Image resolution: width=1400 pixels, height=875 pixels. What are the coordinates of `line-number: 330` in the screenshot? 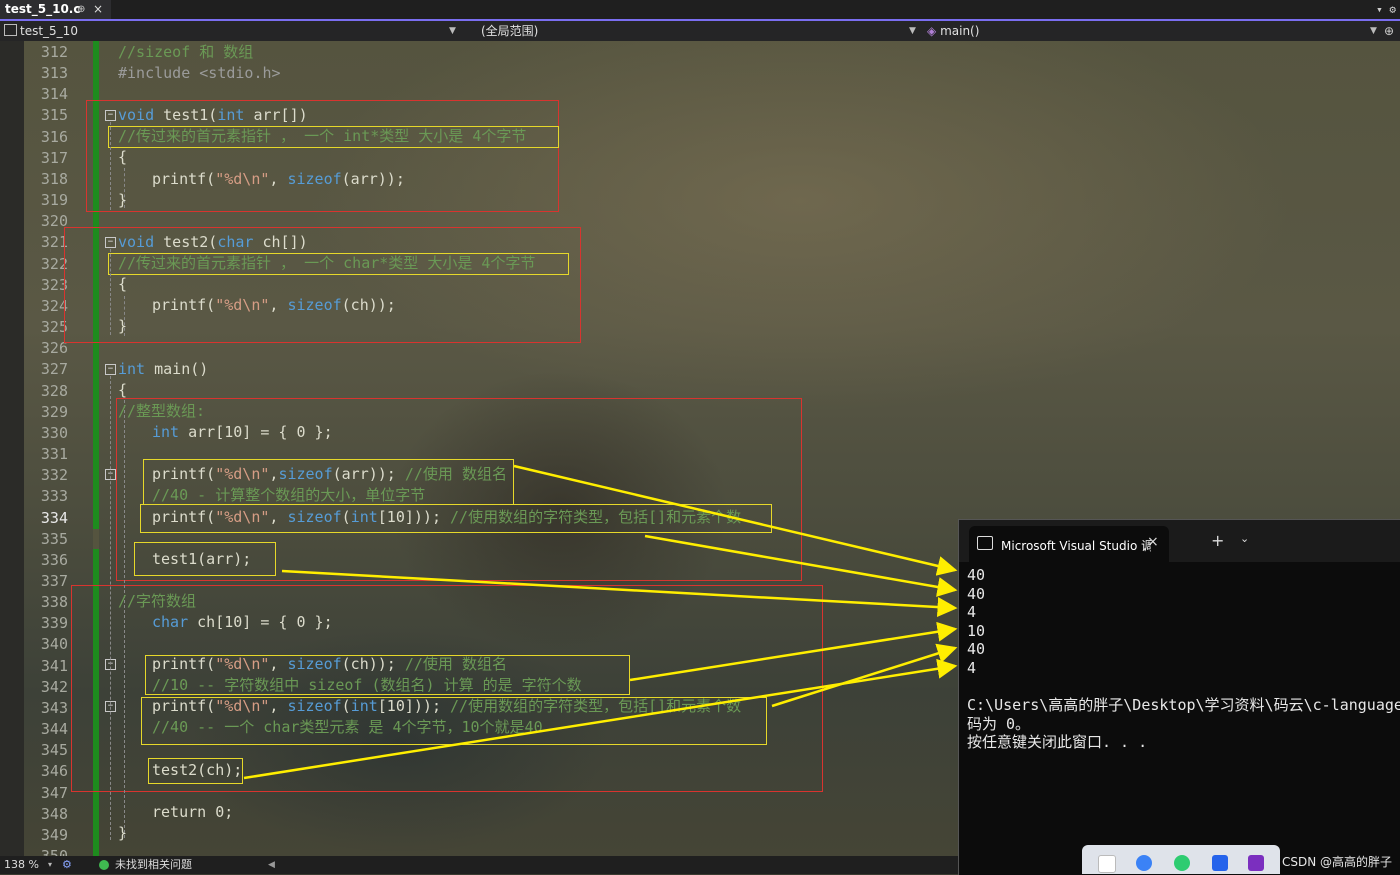 It's located at (54, 432).